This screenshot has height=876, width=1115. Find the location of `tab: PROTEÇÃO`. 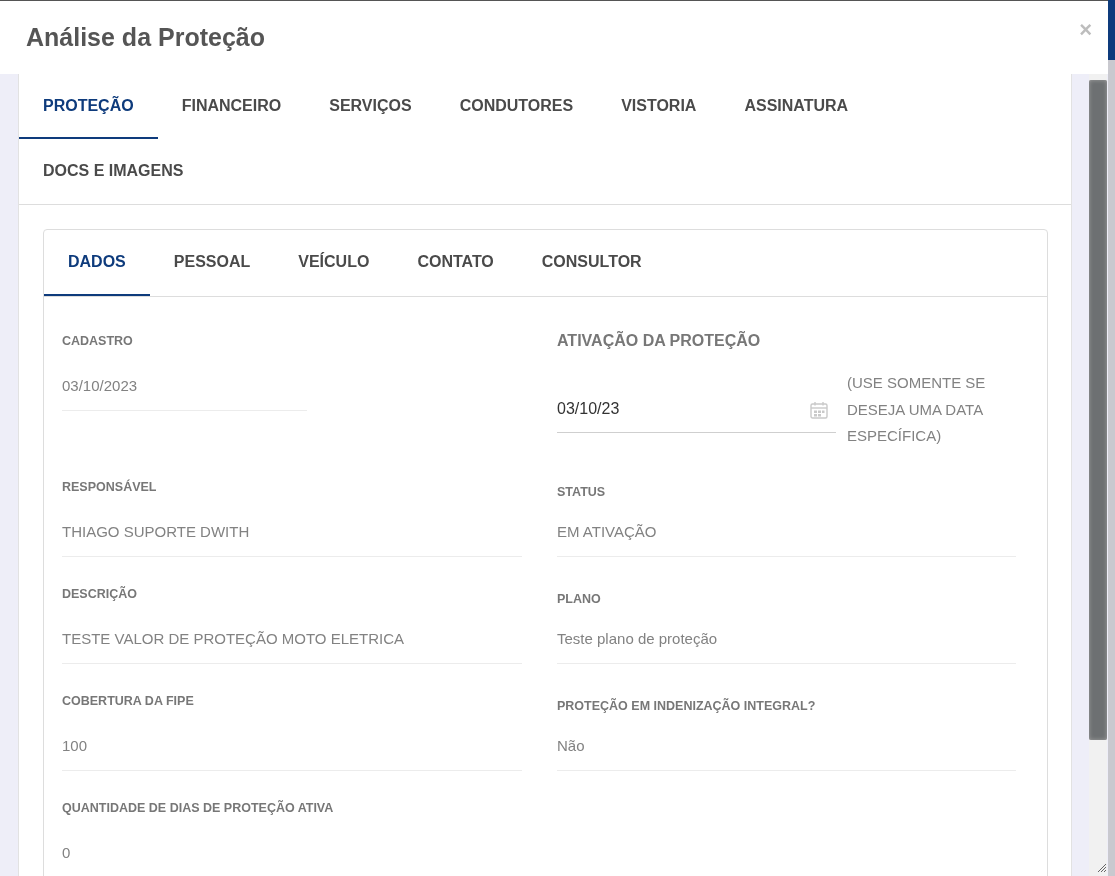

tab: PROTEÇÃO is located at coordinates (88, 106).